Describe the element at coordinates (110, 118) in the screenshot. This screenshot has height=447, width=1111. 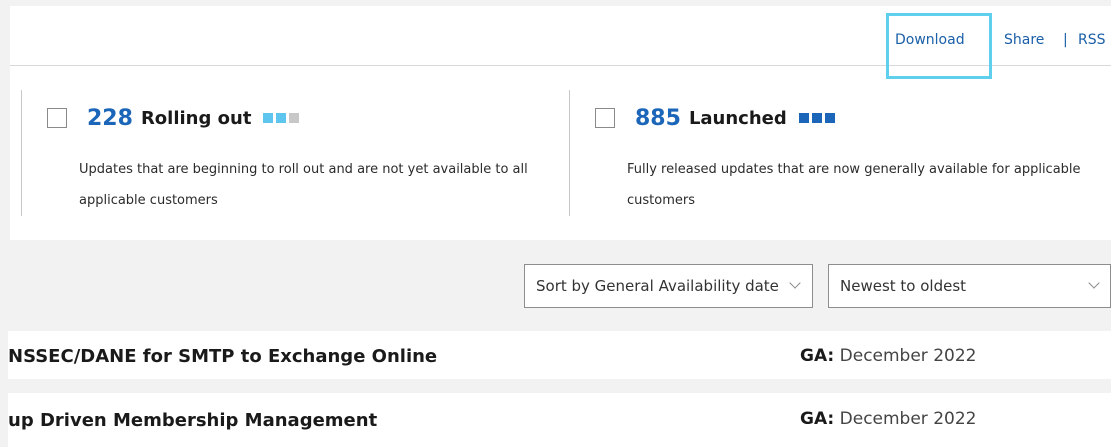
I see `status-count: 228` at that location.